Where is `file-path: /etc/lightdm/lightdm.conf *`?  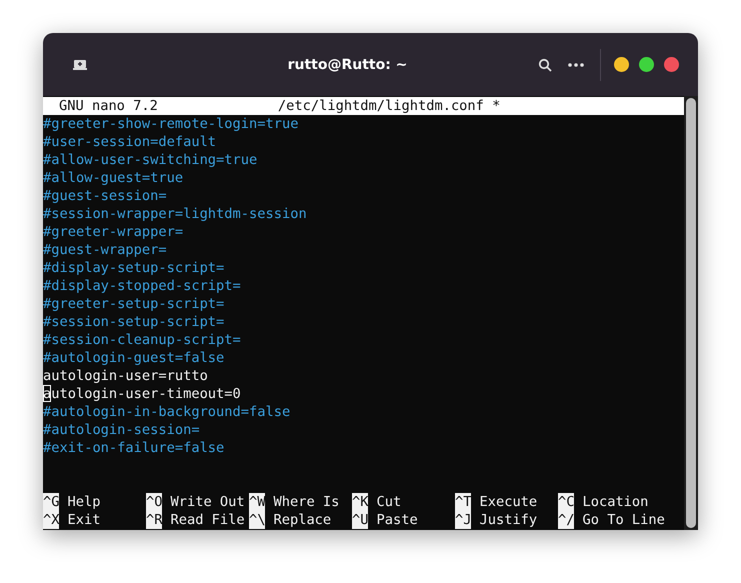 file-path: /etc/lightdm/lightdm.conf * is located at coordinates (389, 106).